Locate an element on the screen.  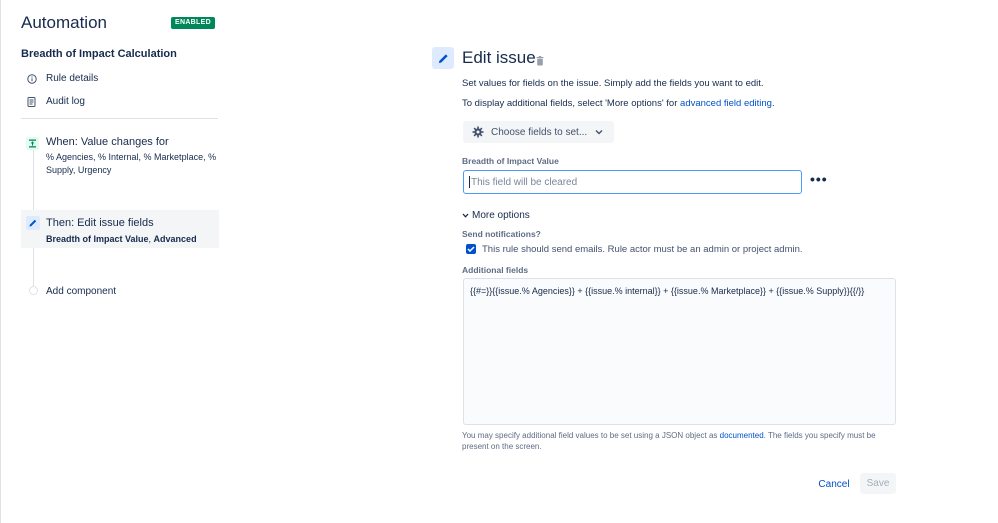
page-left-border is located at coordinates (0, 261).